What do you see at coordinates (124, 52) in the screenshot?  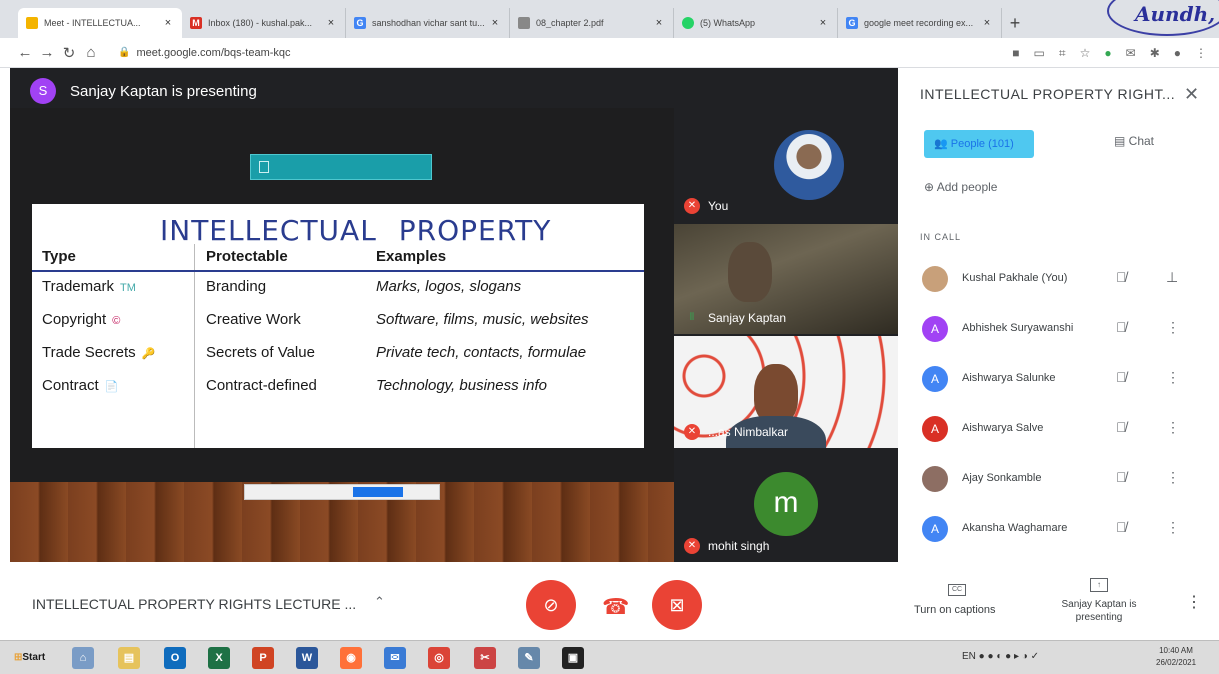 I see `lock-icon: 🔒` at bounding box center [124, 52].